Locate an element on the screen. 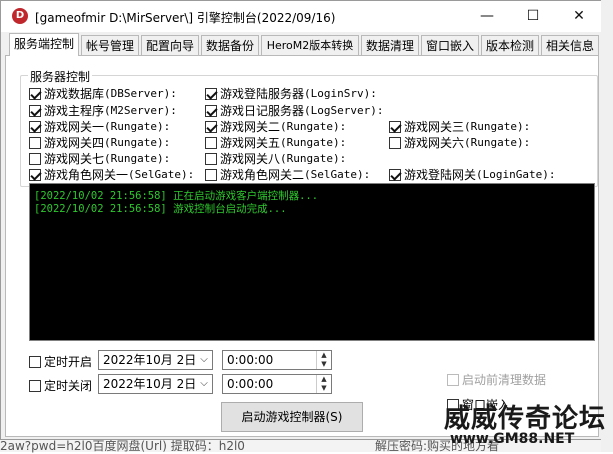  server-process-name: (LoginGate): is located at coordinates (516, 174).